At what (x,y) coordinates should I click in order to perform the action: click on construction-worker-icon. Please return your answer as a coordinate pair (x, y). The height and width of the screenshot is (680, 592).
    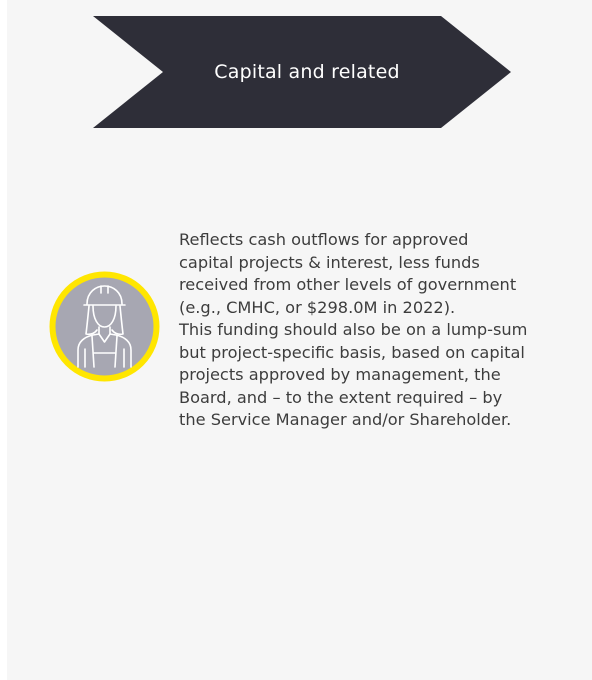
    Looking at the image, I should click on (104, 326).